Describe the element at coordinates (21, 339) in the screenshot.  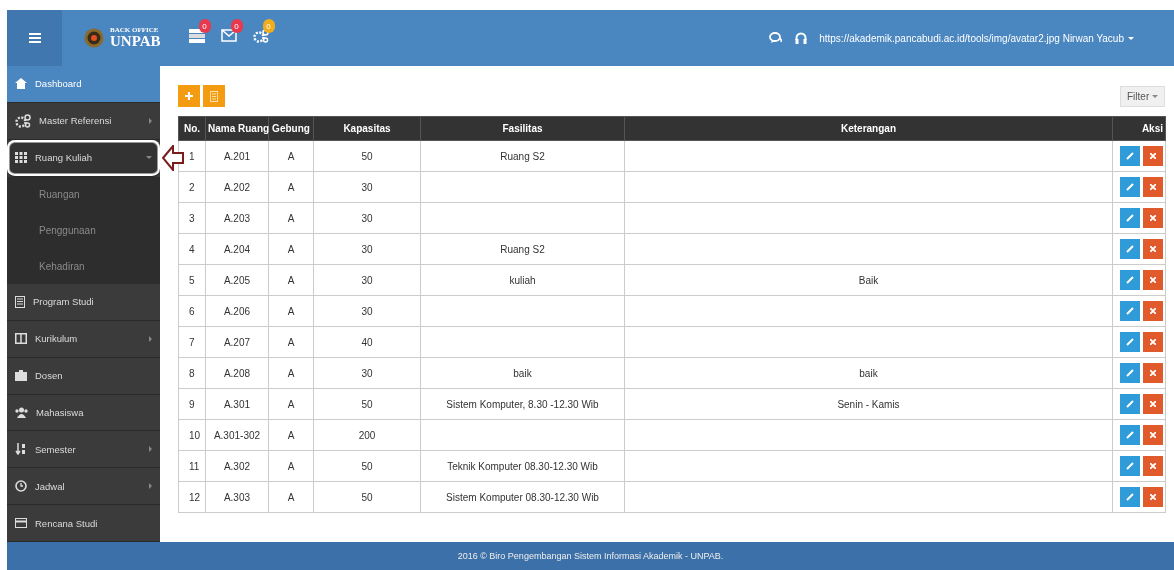
I see `columns-icon` at that location.